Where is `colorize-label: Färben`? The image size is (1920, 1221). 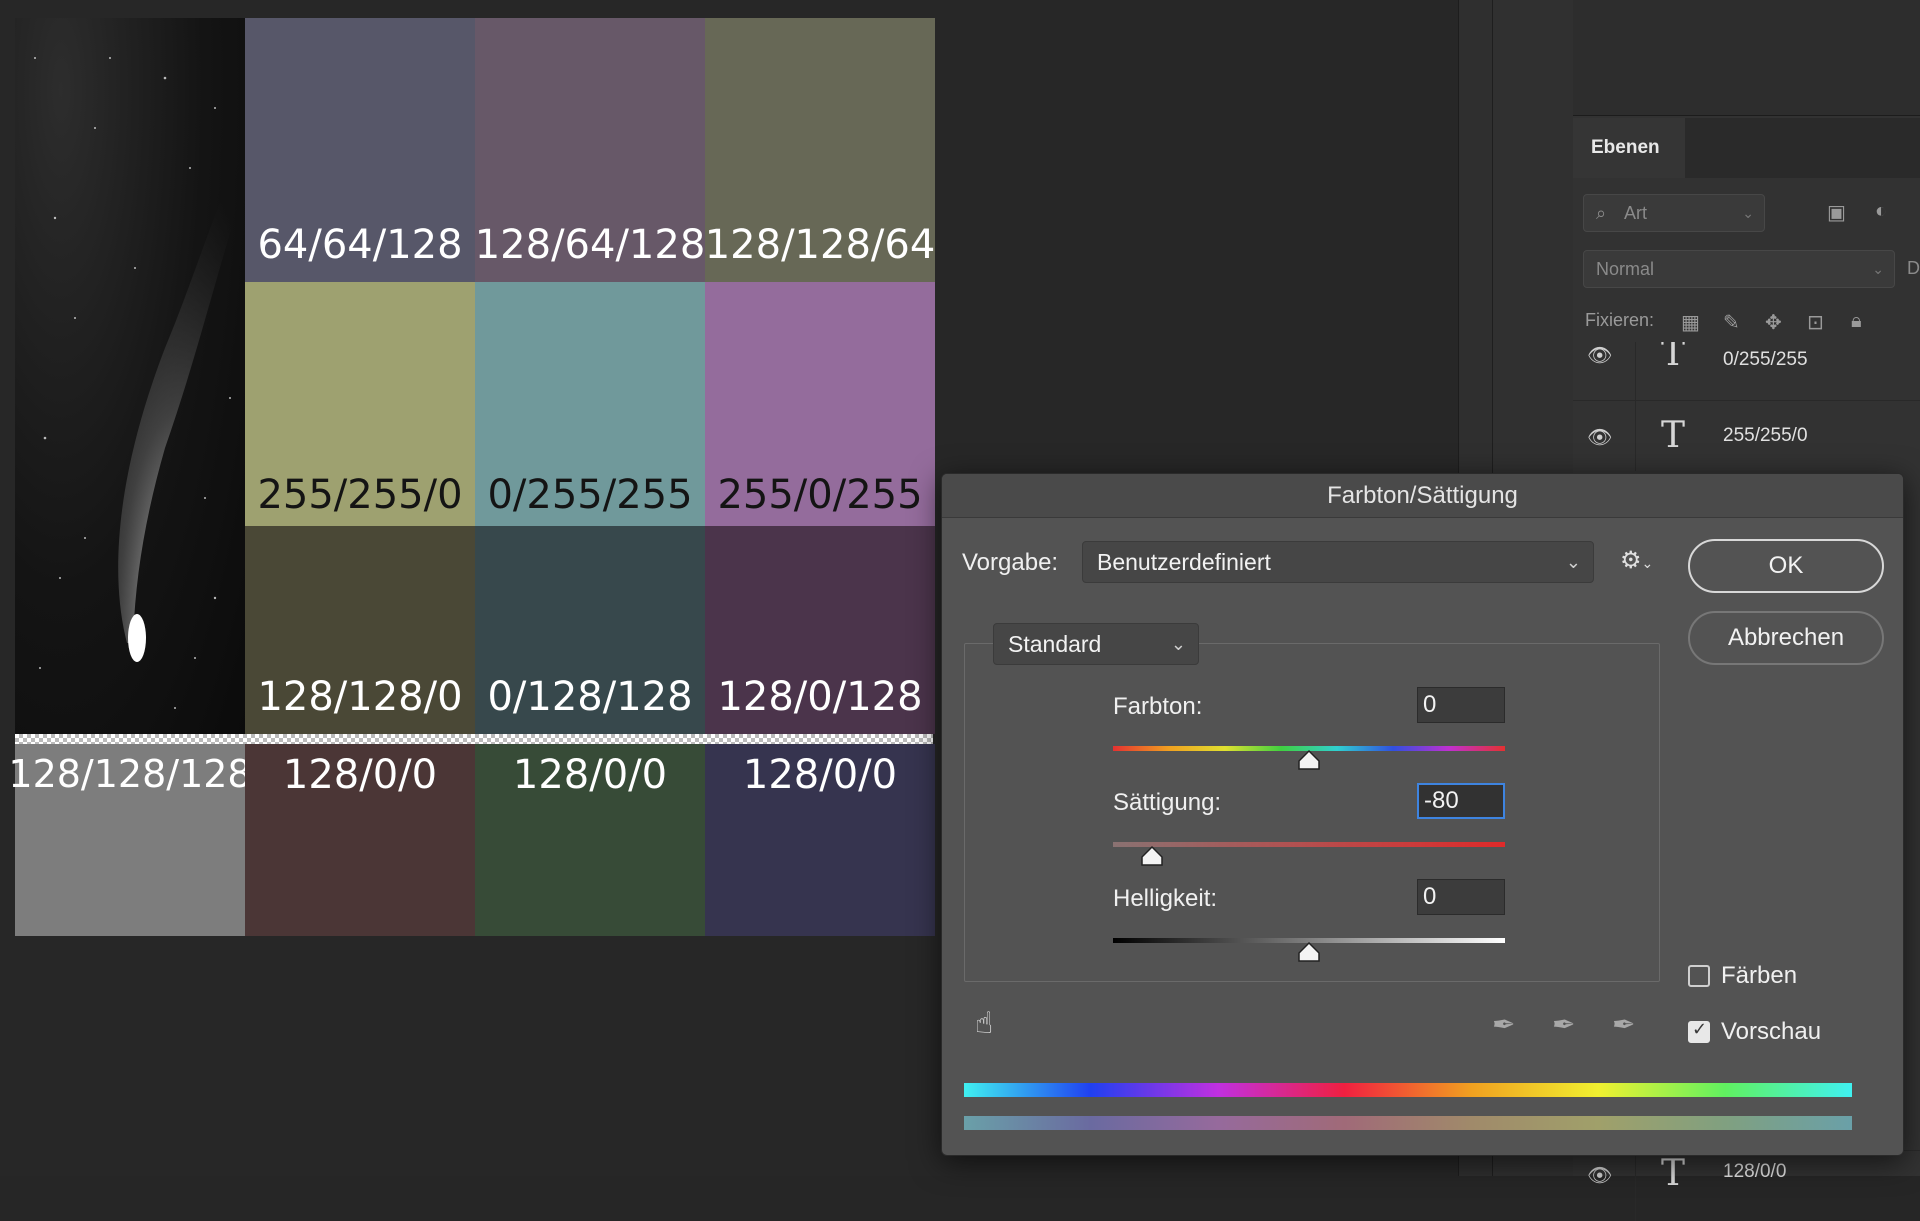
colorize-label: Färben is located at coordinates (1759, 975).